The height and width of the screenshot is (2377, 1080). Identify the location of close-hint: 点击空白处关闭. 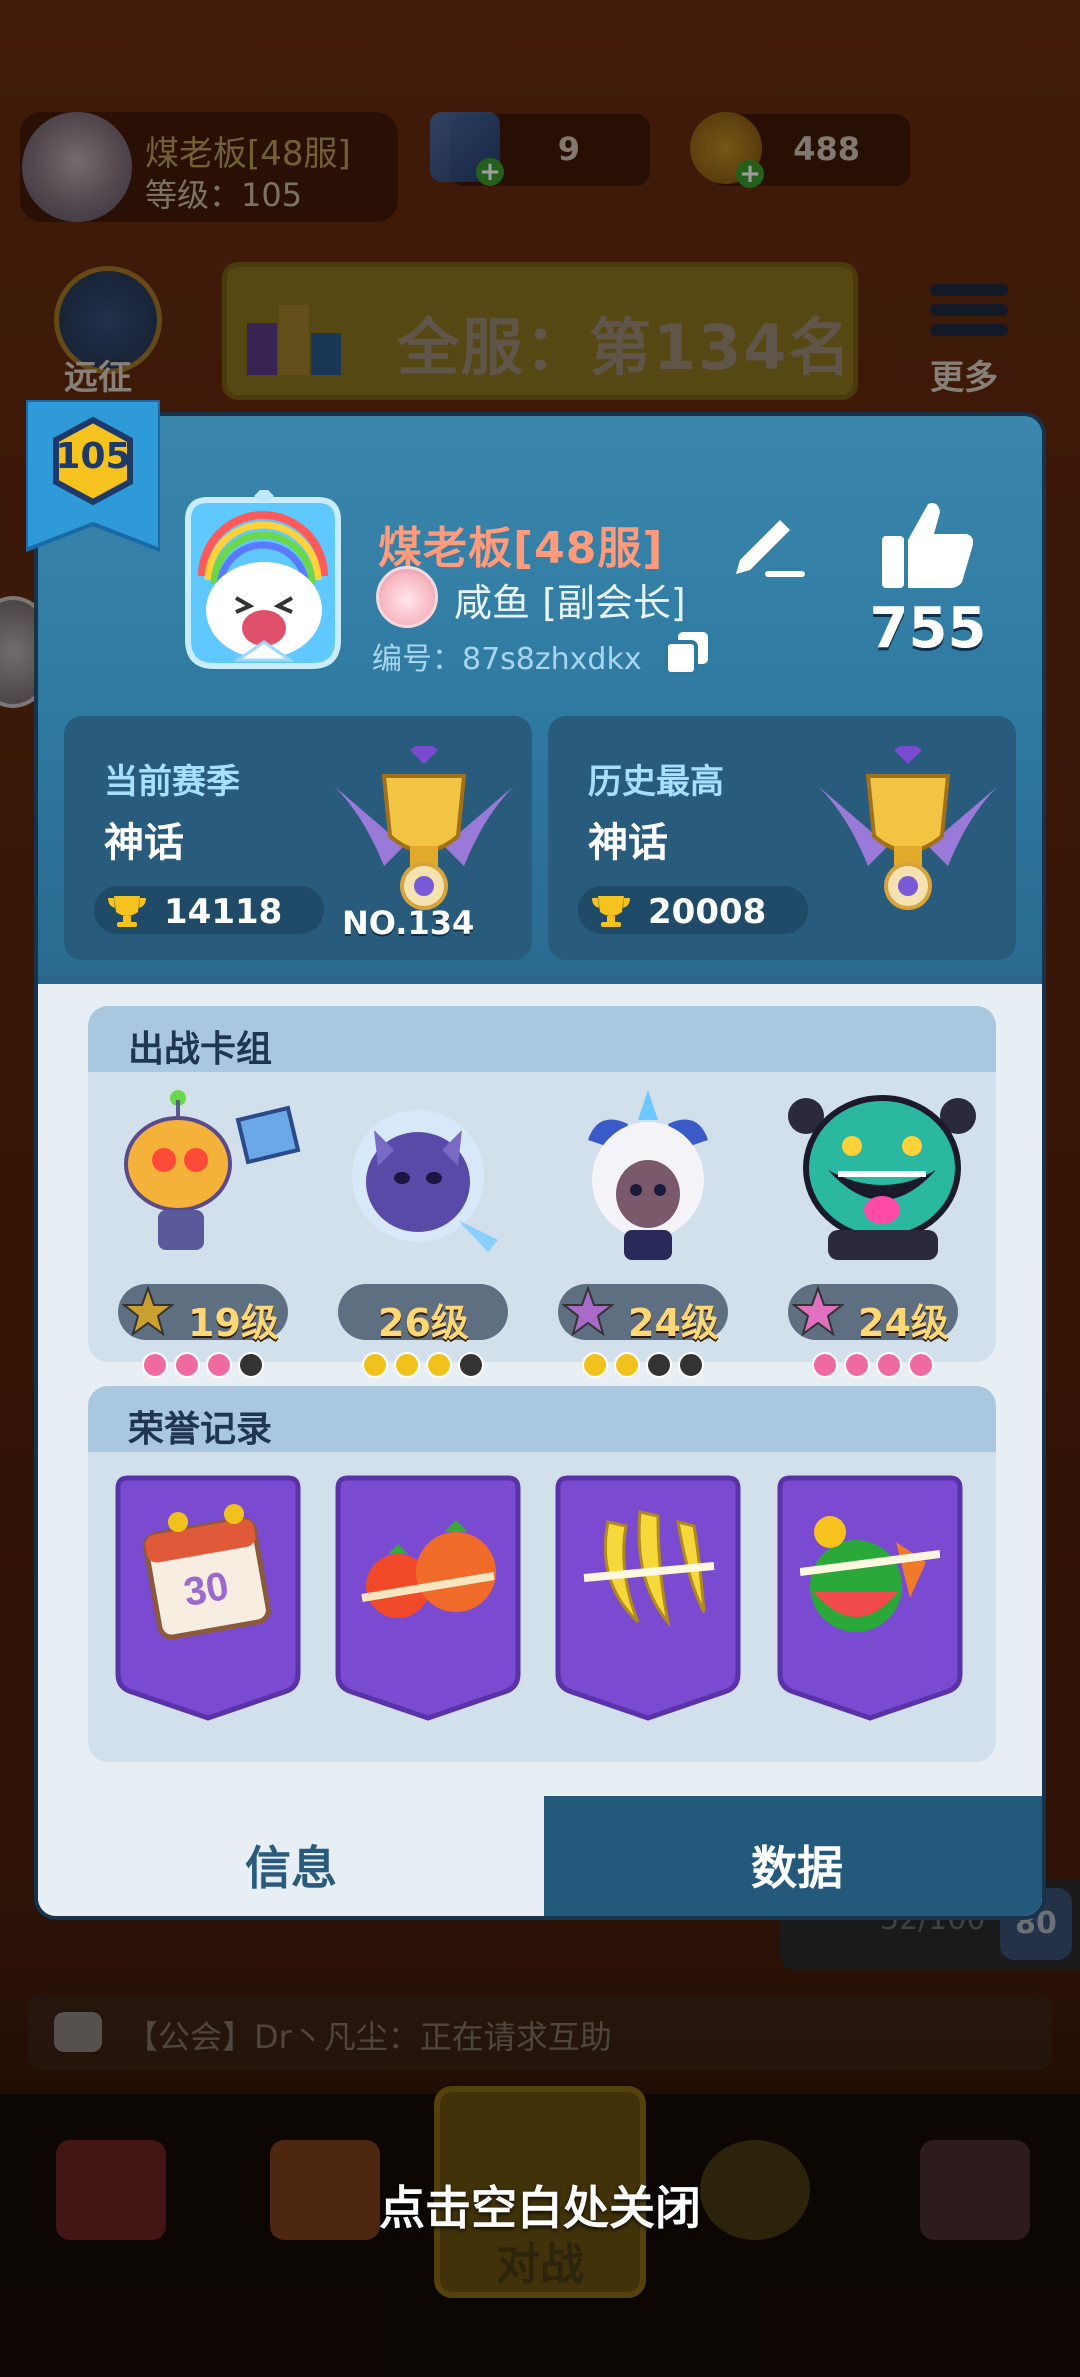
(540, 2208).